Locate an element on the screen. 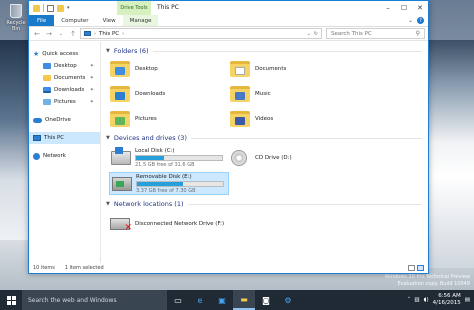 The width and height of the screenshot is (474, 310). maximize-button: ☐ is located at coordinates (404, 8).